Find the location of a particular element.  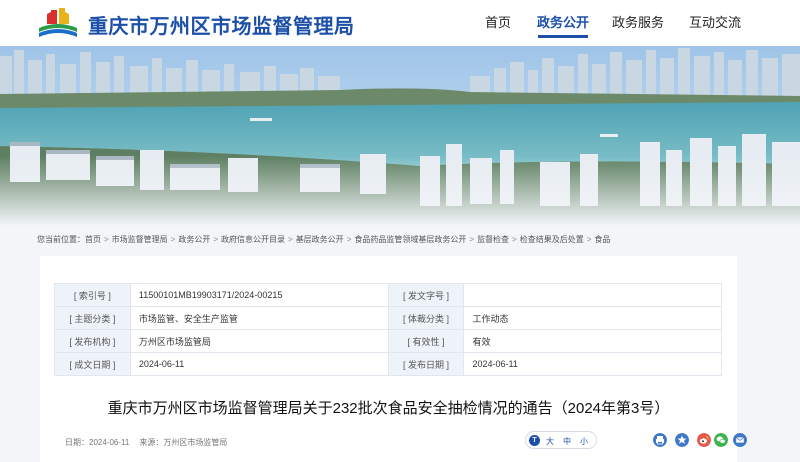

site-title: 重庆市万州区市场监督管理局 is located at coordinates (221, 24).